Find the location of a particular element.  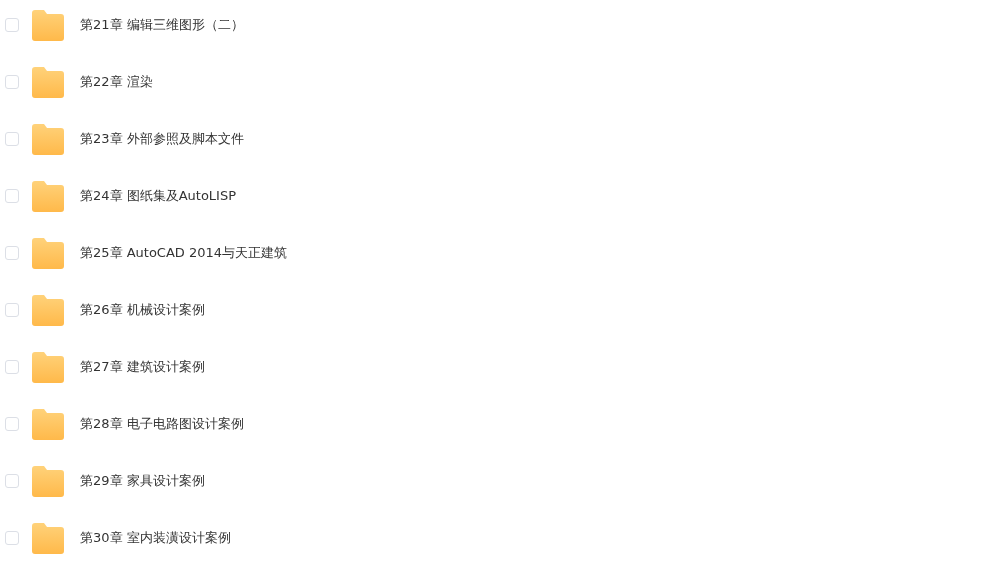

folder-name: 第21章 编辑三维图形（二） is located at coordinates (162, 24).